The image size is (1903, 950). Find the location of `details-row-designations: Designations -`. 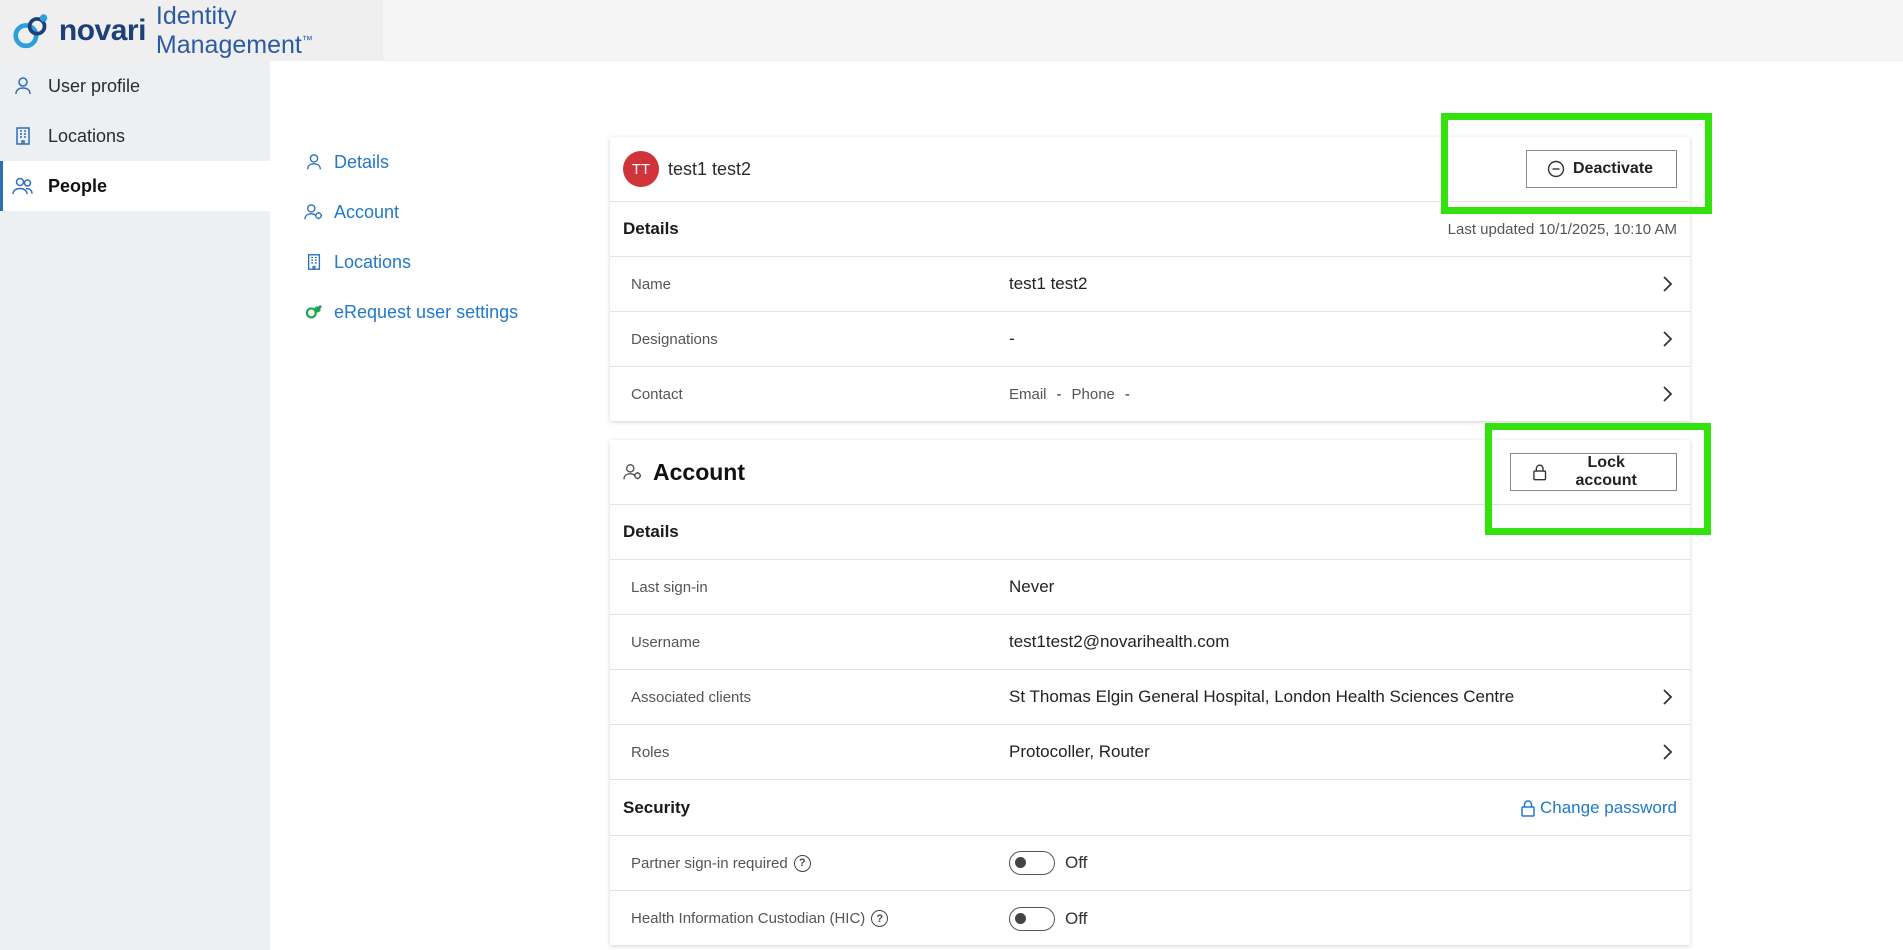

details-row-designations: Designations - is located at coordinates (1150, 339).